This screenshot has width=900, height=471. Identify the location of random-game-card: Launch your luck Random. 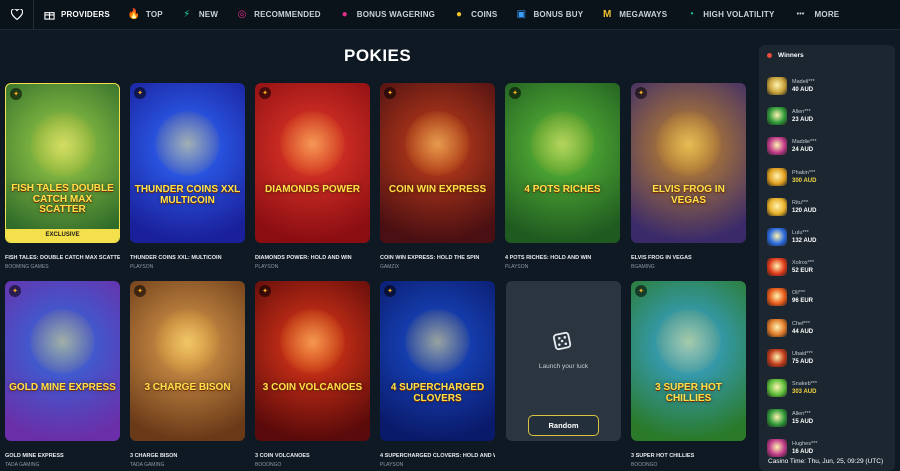
(563, 361).